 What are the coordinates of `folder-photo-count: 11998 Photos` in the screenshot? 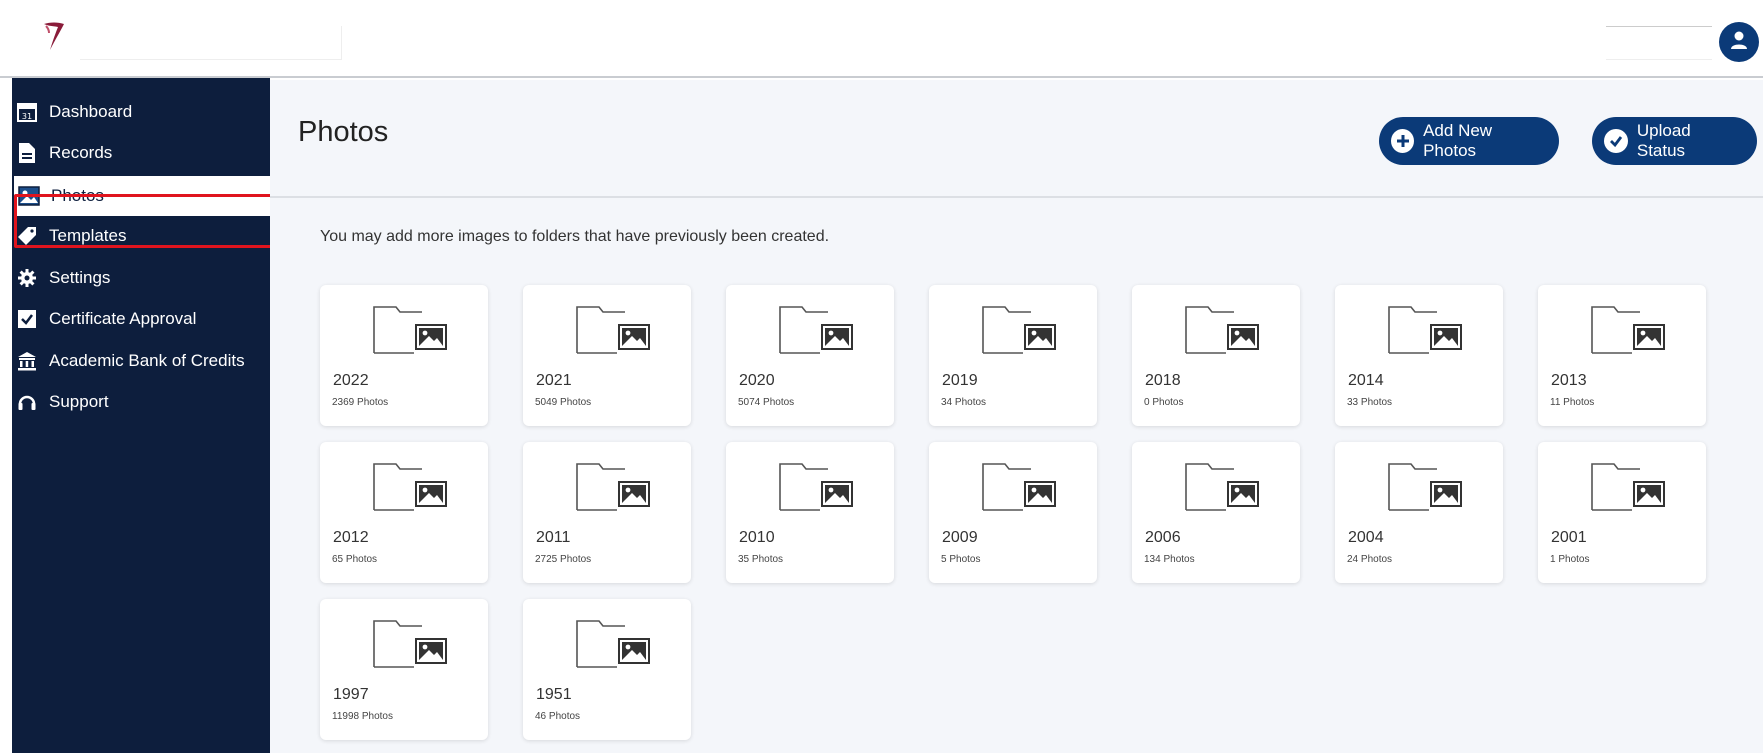 It's located at (362, 716).